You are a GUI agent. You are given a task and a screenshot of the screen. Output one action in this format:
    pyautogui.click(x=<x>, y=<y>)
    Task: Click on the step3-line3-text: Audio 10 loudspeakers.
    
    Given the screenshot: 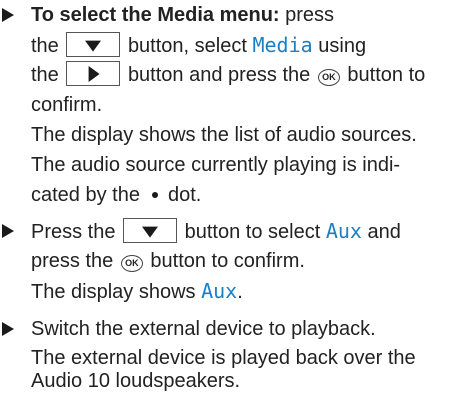 What is the action you would take?
    pyautogui.click(x=136, y=381)
    